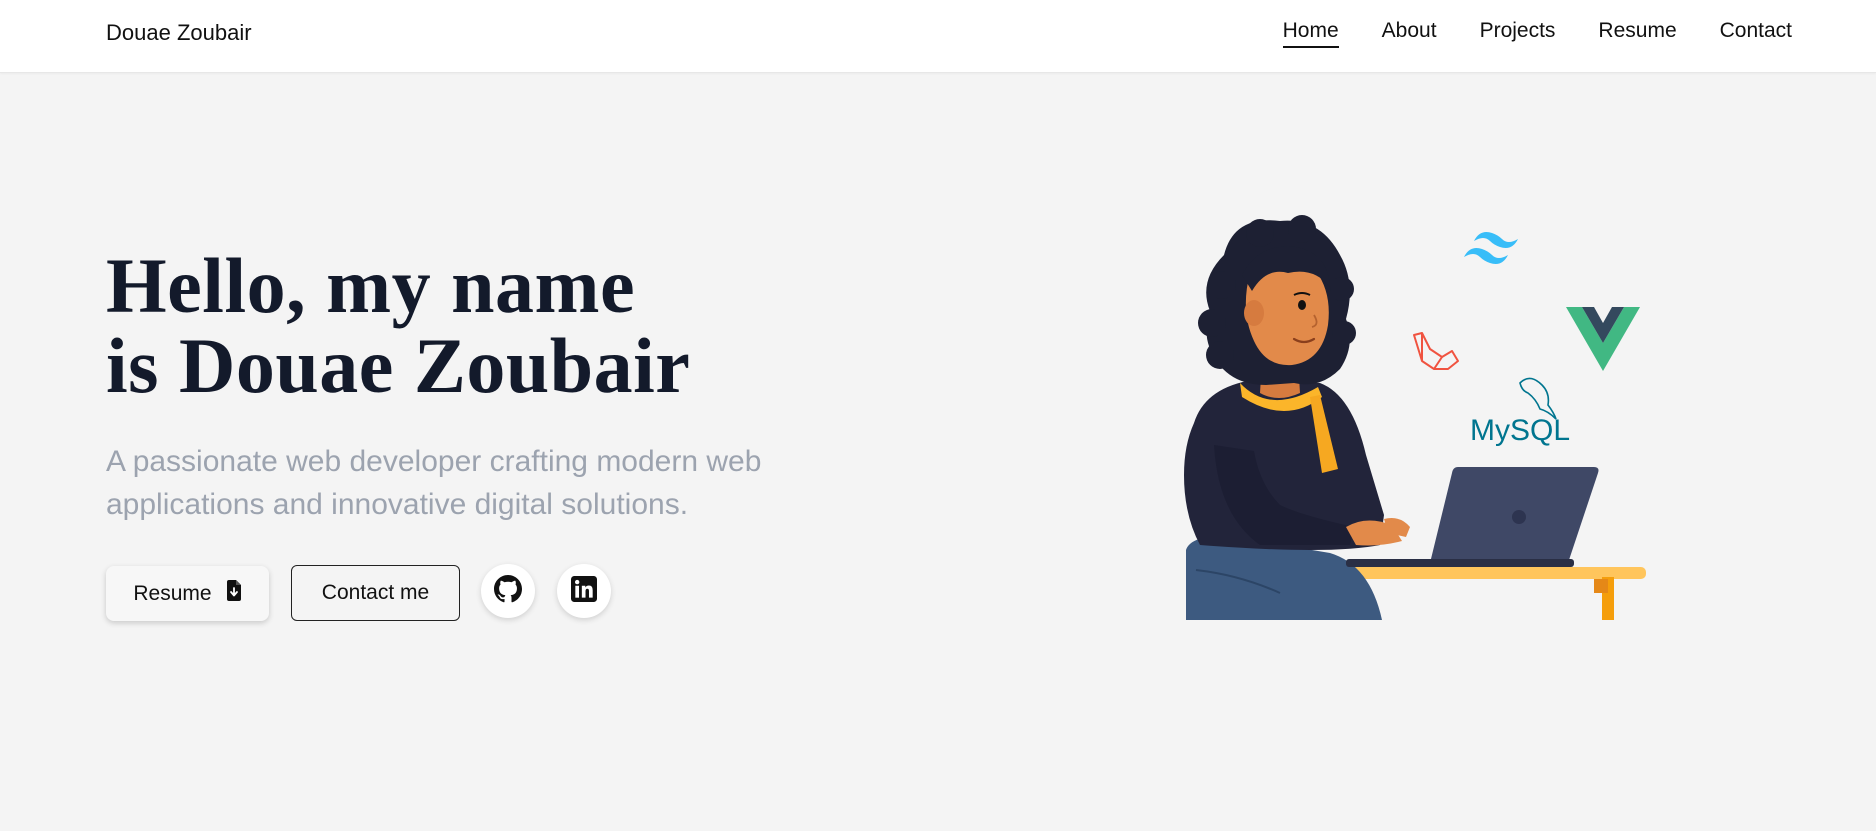  What do you see at coordinates (371, 285) in the screenshot?
I see `hero-title-line-1: Hello, my name` at bounding box center [371, 285].